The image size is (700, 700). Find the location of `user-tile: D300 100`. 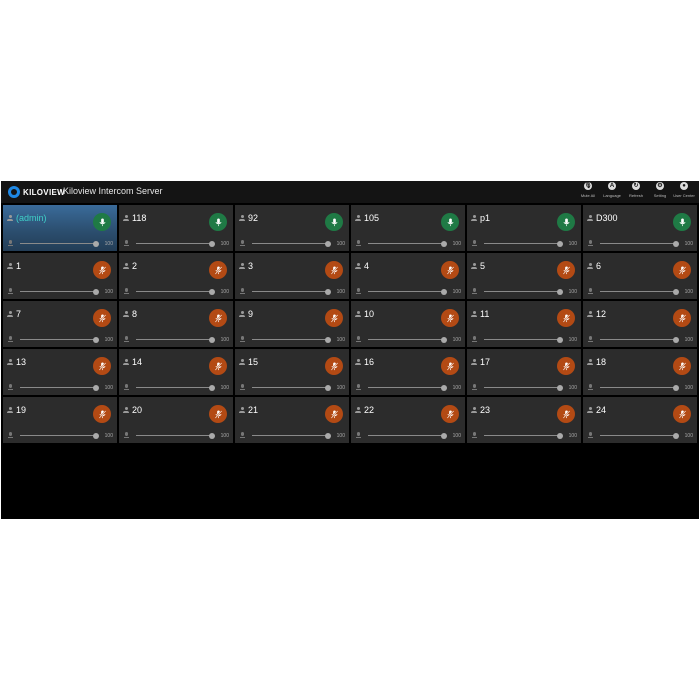

user-tile: D300 100 is located at coordinates (640, 228).